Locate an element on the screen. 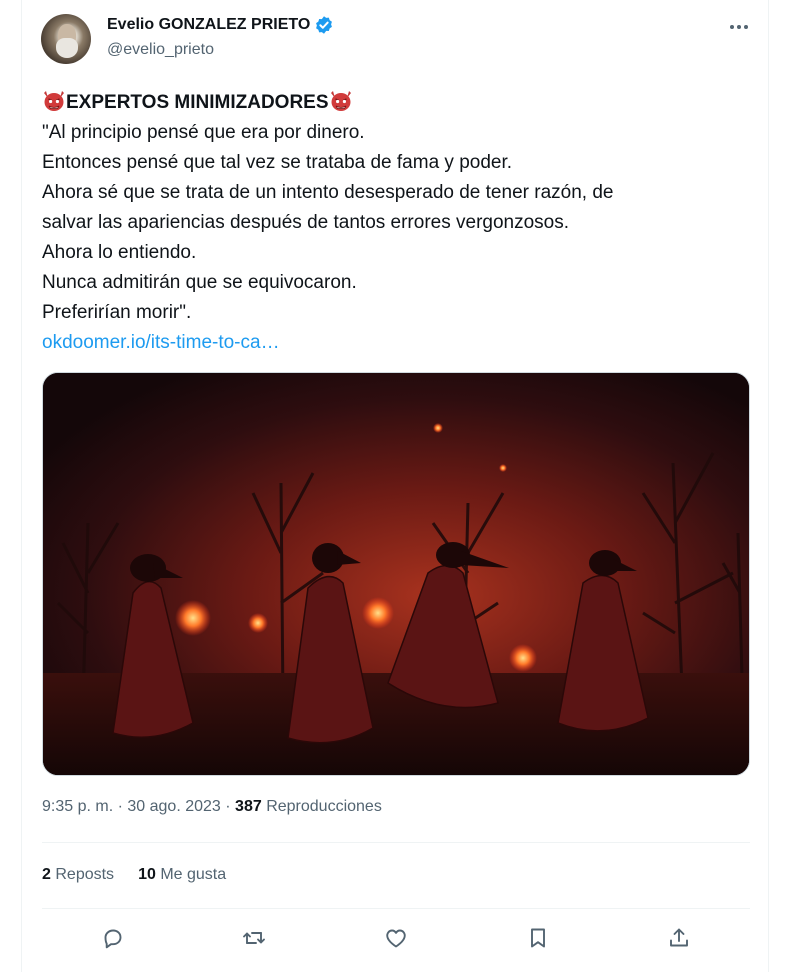 The height and width of the screenshot is (972, 788). reply-icon is located at coordinates (113, 939).